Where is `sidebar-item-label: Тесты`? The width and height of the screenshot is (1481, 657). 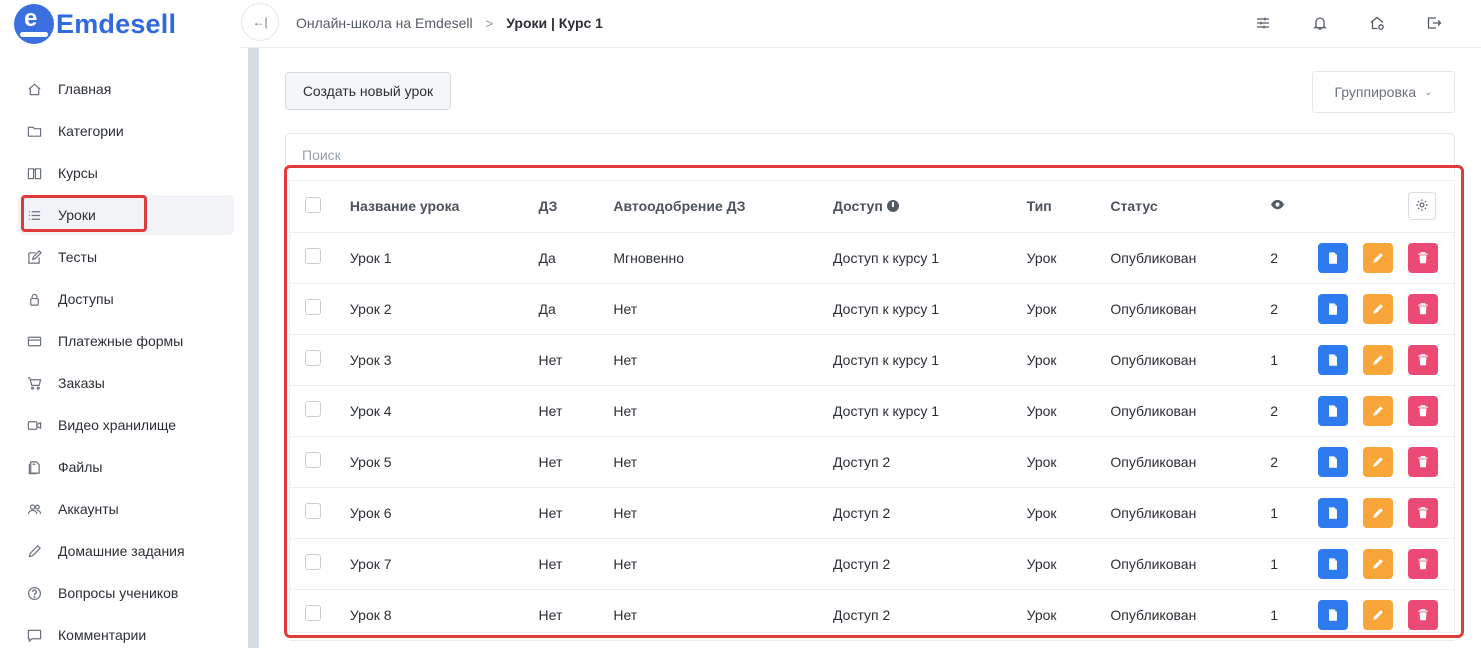 sidebar-item-label: Тесты is located at coordinates (78, 257).